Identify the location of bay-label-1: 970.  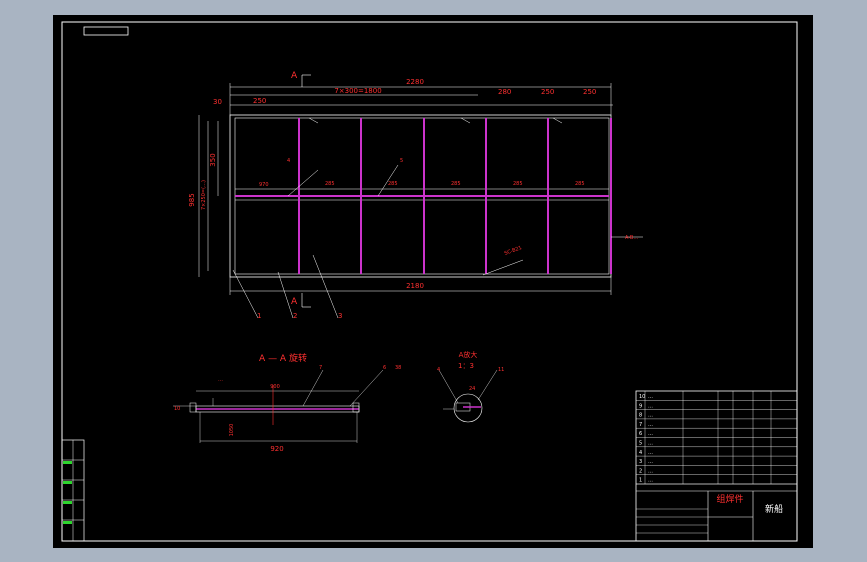
(264, 185).